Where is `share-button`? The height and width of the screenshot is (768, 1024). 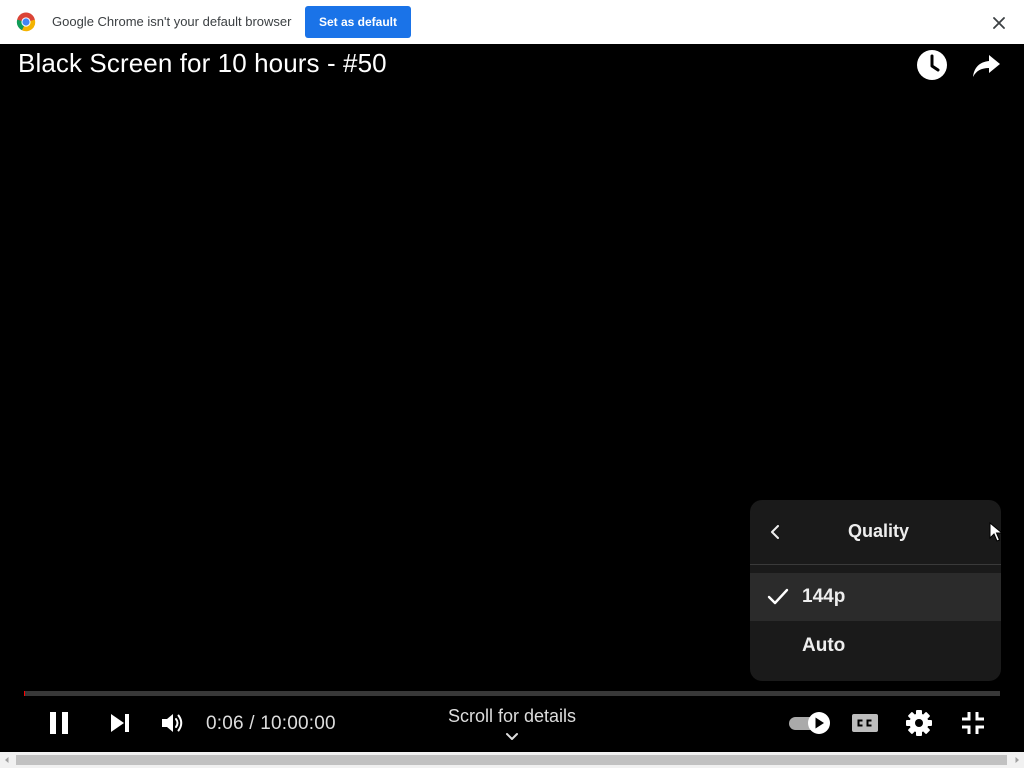
share-button is located at coordinates (986, 65).